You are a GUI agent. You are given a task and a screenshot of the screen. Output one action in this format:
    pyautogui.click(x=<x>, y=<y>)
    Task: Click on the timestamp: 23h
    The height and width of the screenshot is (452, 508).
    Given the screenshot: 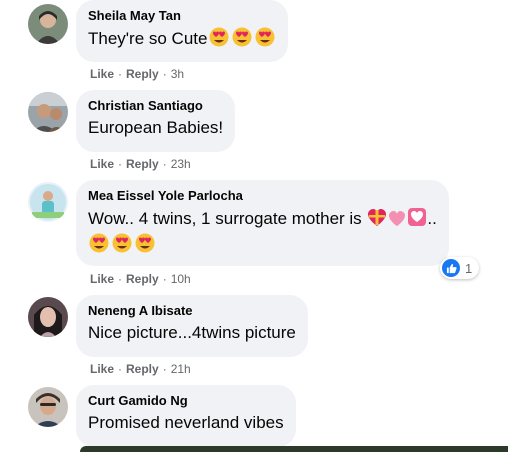 What is the action you would take?
    pyautogui.click(x=181, y=164)
    